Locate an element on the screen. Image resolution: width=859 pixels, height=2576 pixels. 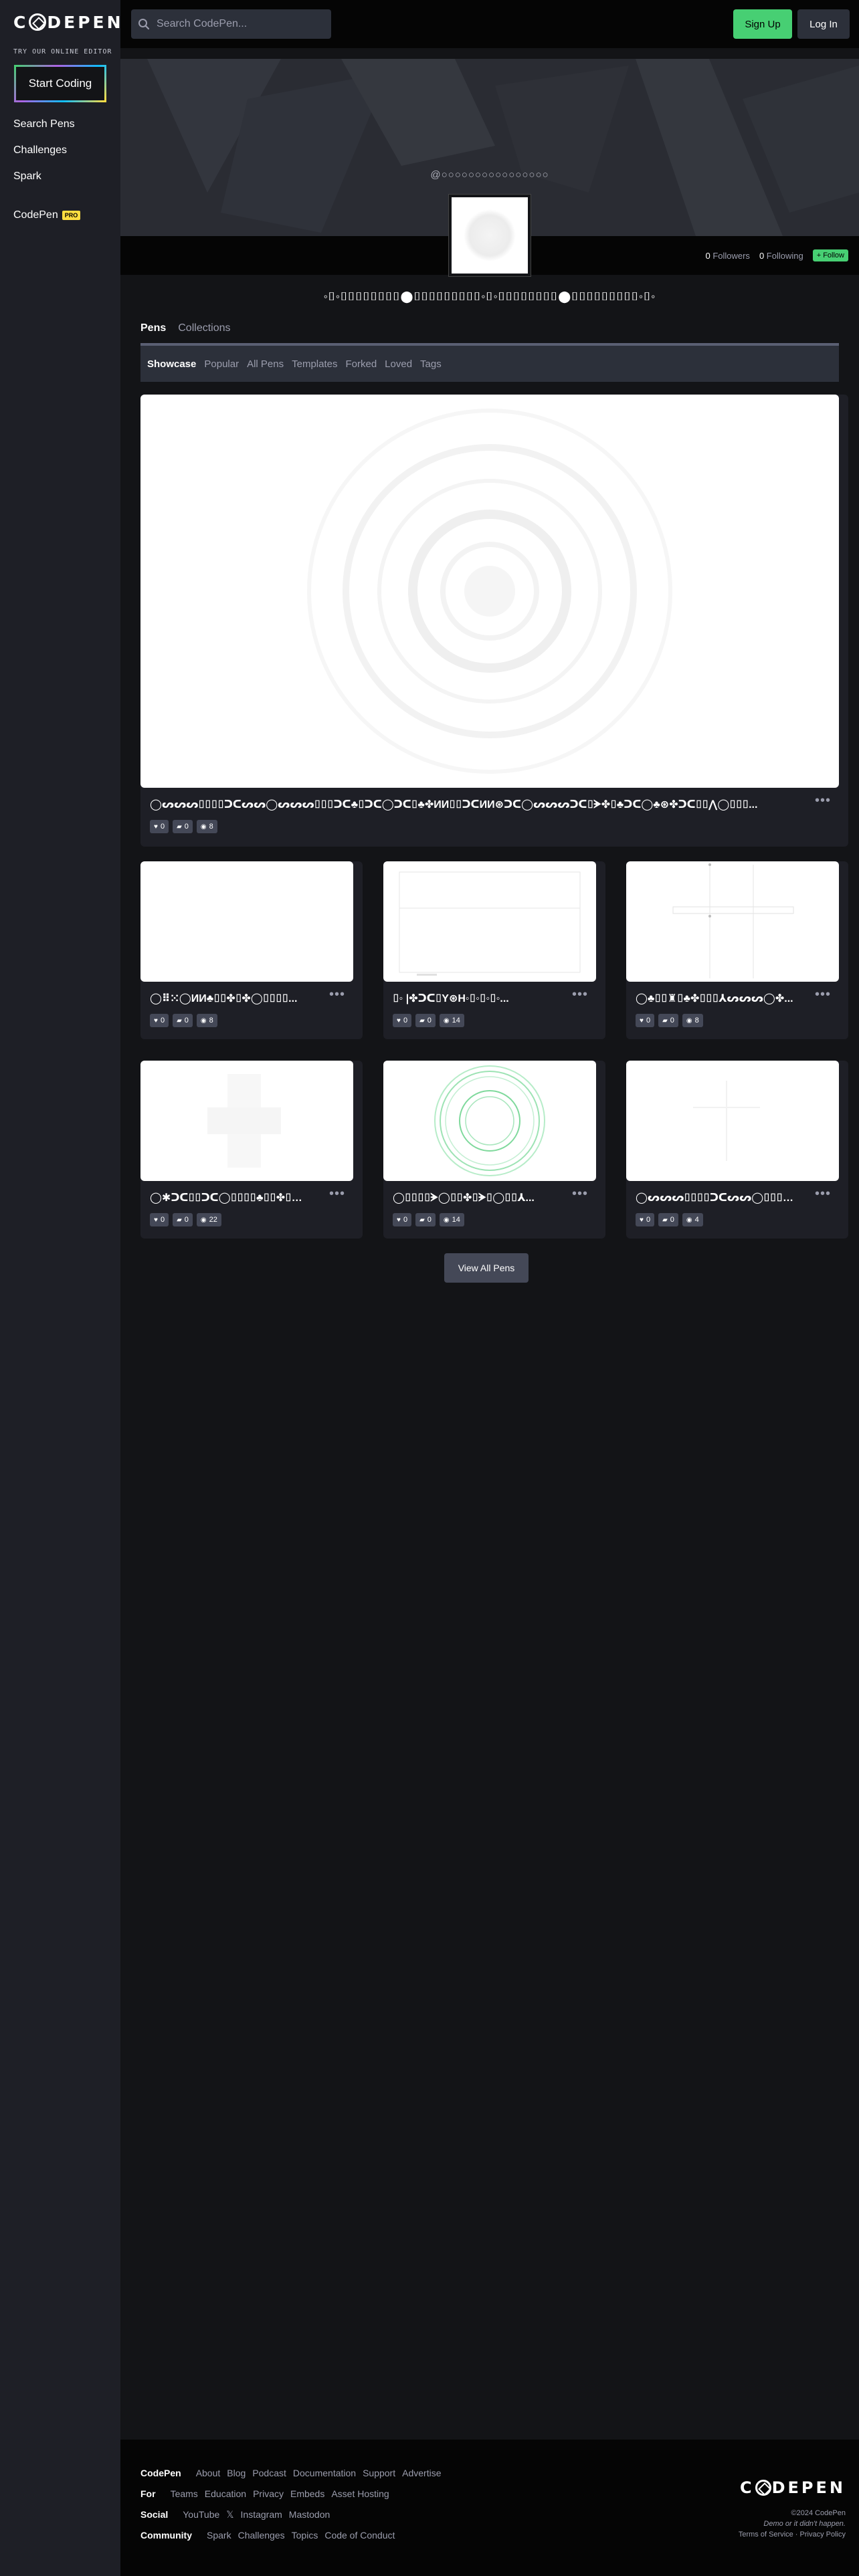
nav-spark: Spark is located at coordinates (27, 177).